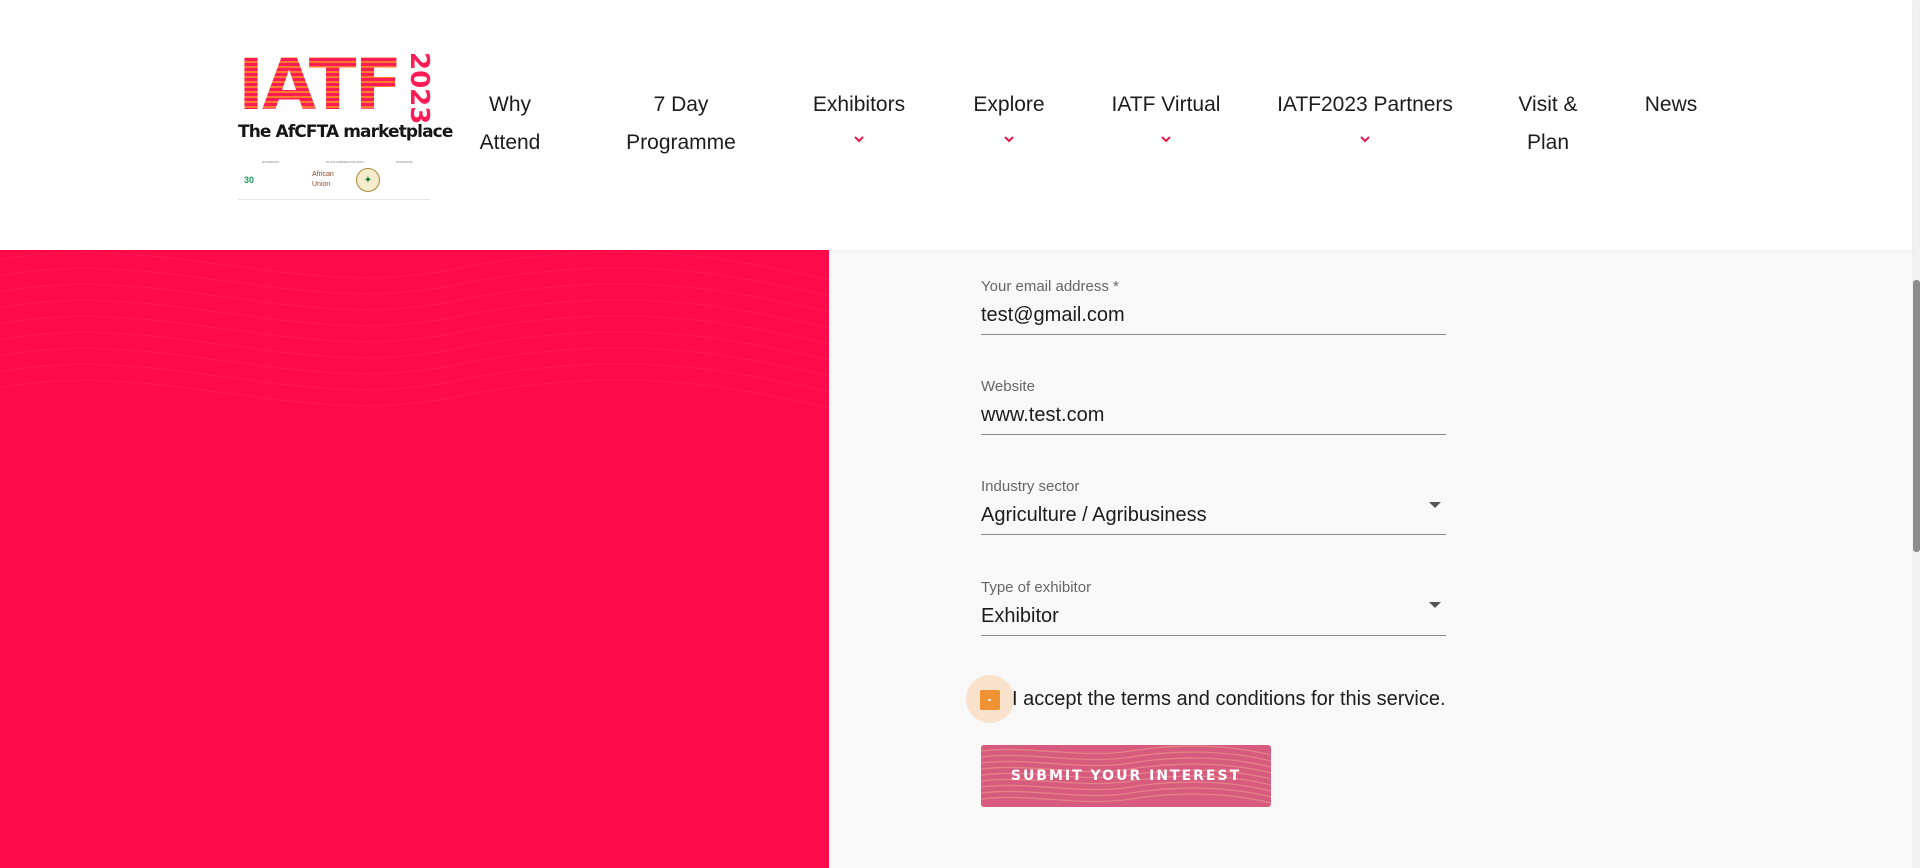 The height and width of the screenshot is (868, 1920). Describe the element at coordinates (1036, 587) in the screenshot. I see `exhibitor-type-label: Type of exhibitor` at that location.